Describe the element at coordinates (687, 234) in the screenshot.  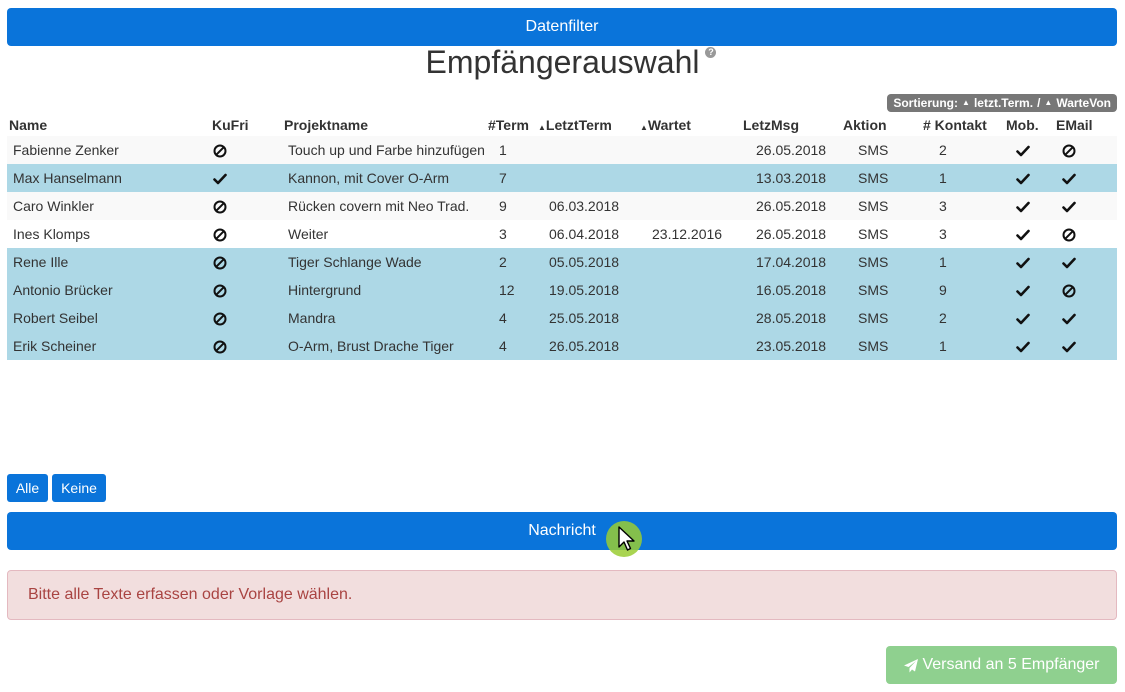
I see `cell-wartet: 23.12.2016` at that location.